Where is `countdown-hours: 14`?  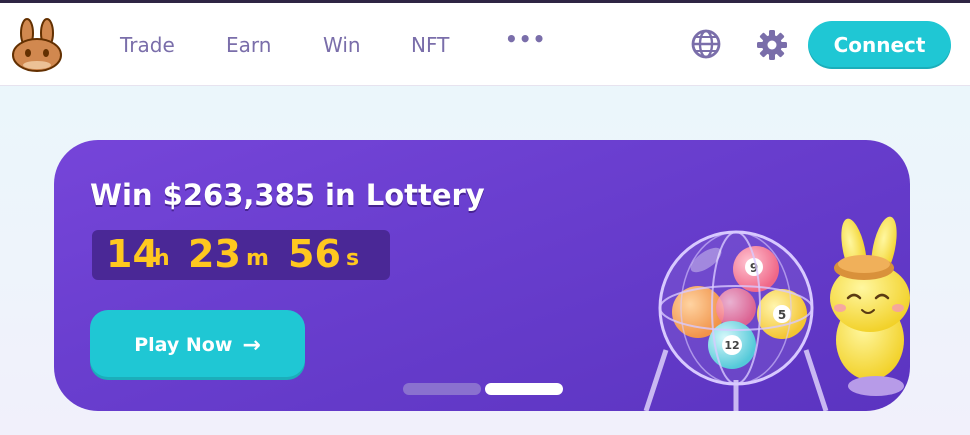
countdown-hours: 14 is located at coordinates (132, 254).